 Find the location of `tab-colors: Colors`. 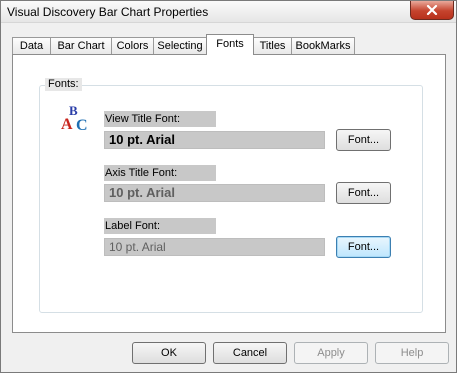

tab-colors: Colors is located at coordinates (132, 46).